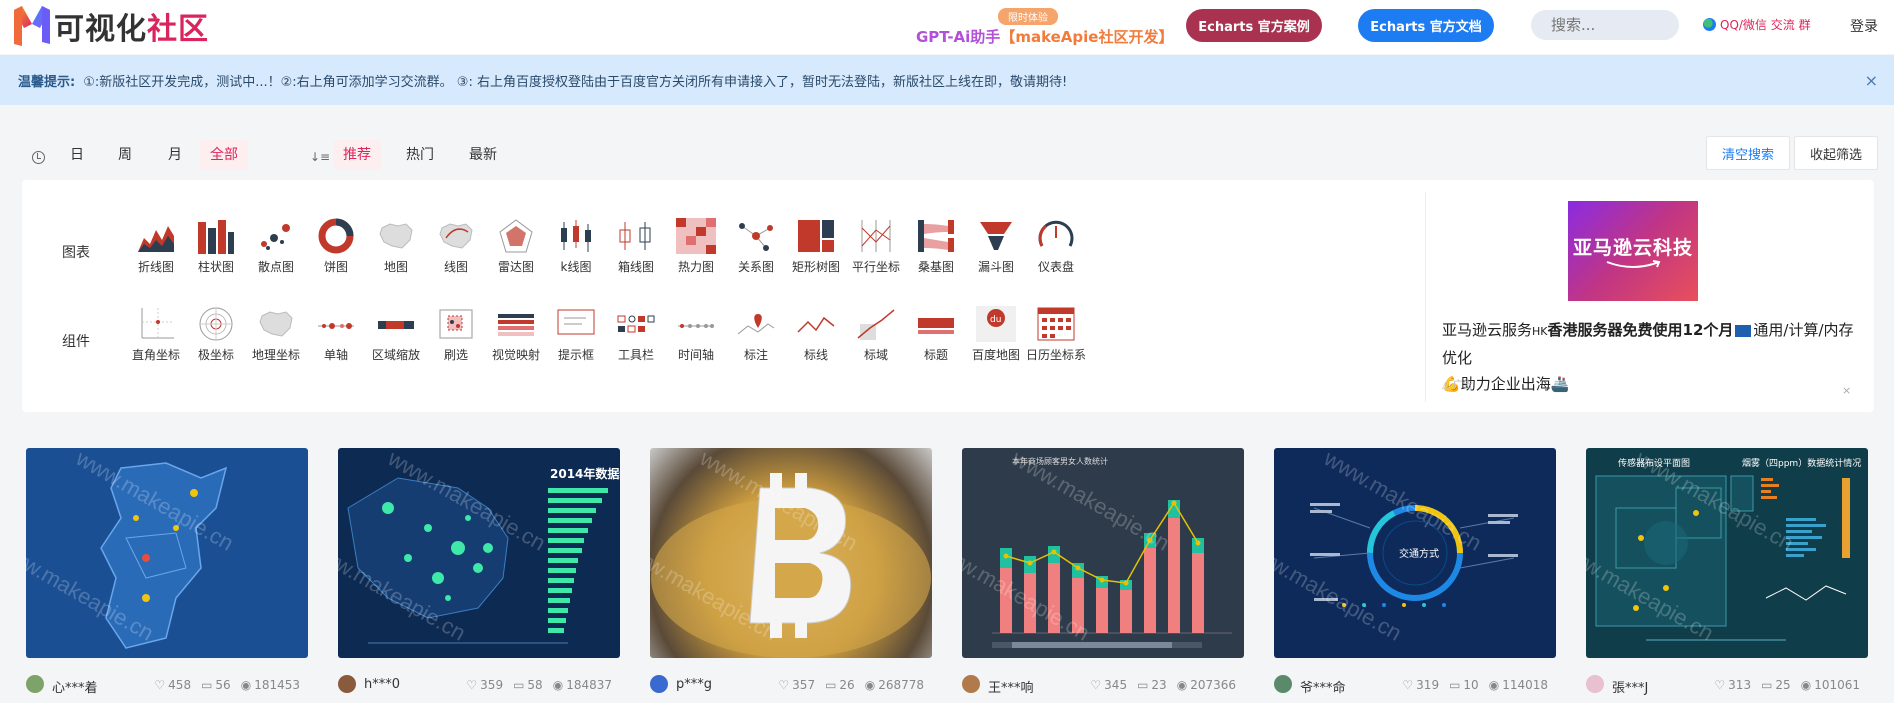  Describe the element at coordinates (1420, 685) in the screenshot. I see `like-count: ♡ 319` at that location.